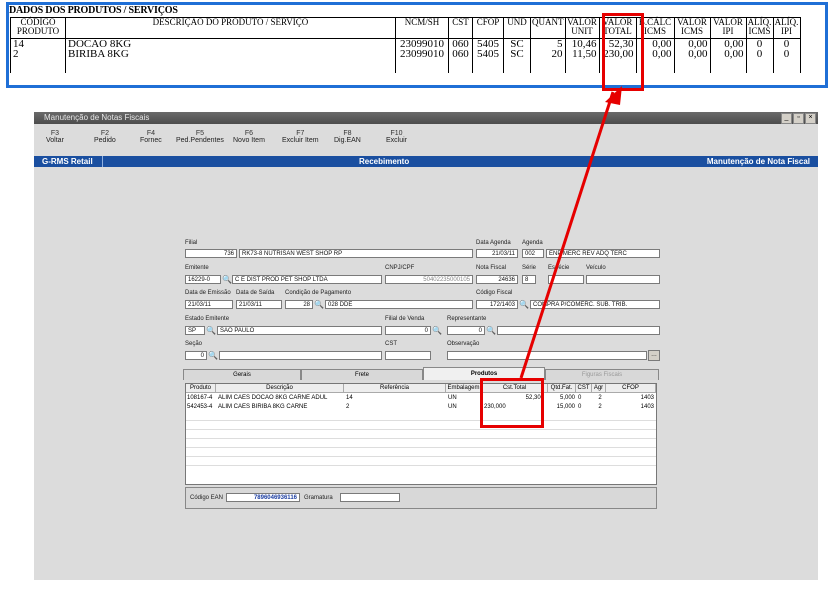 The width and height of the screenshot is (836, 592). I want to click on toolbar-fornec-button: F4 Fornec, so click(151, 137).